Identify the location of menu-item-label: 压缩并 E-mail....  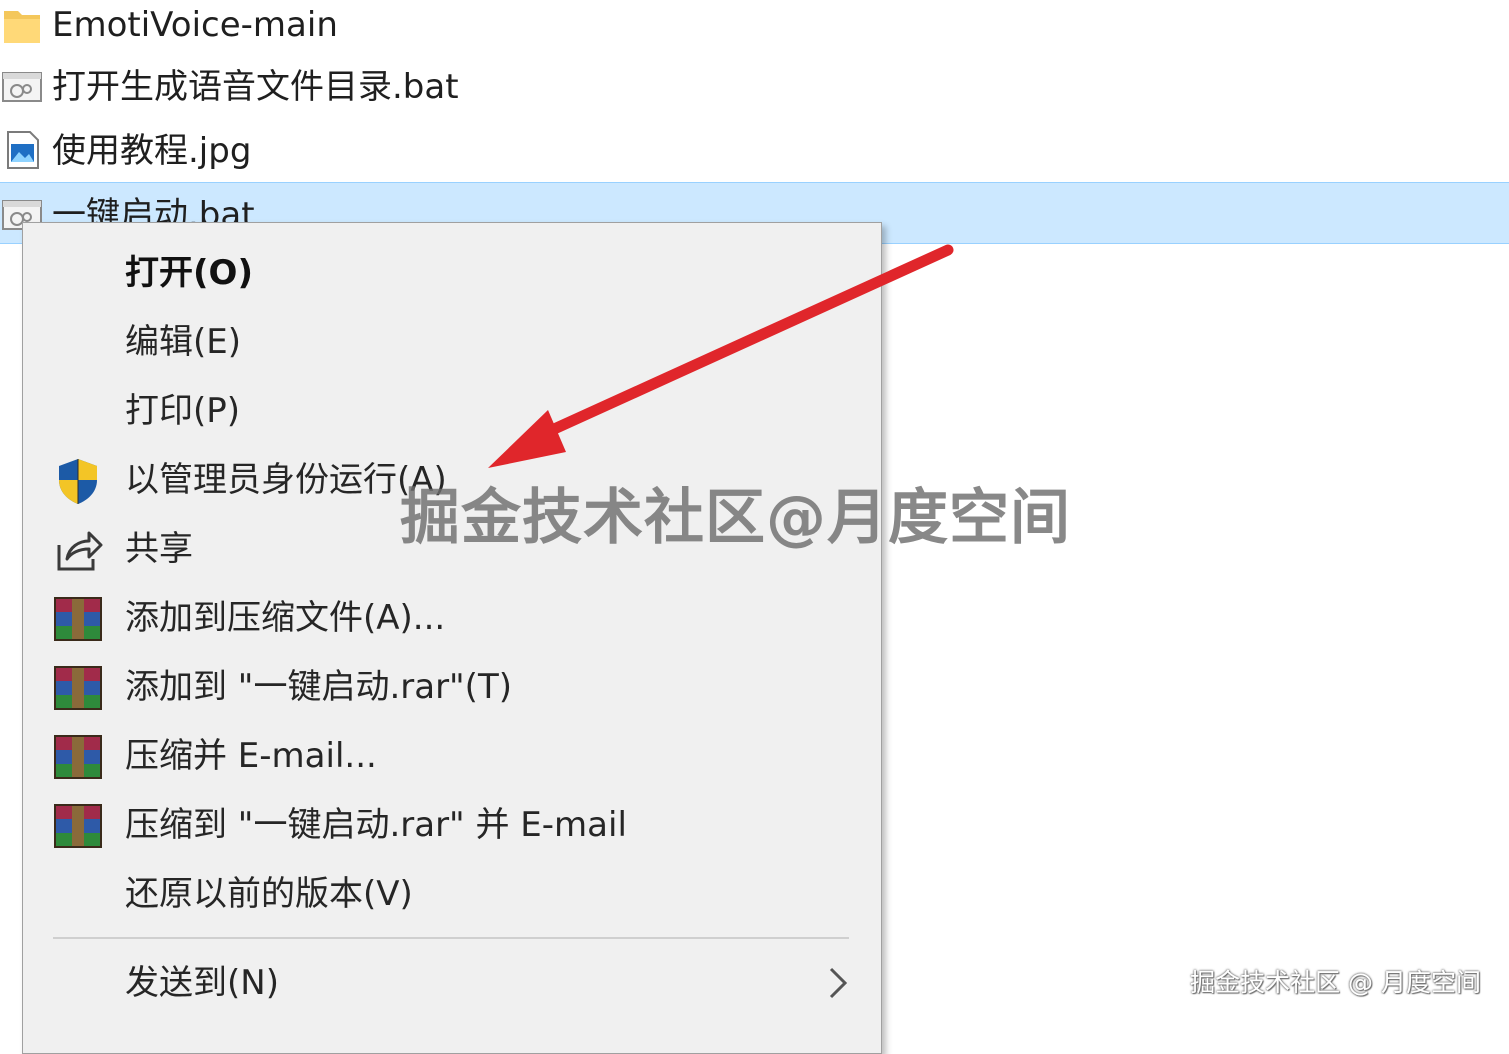
(251, 756).